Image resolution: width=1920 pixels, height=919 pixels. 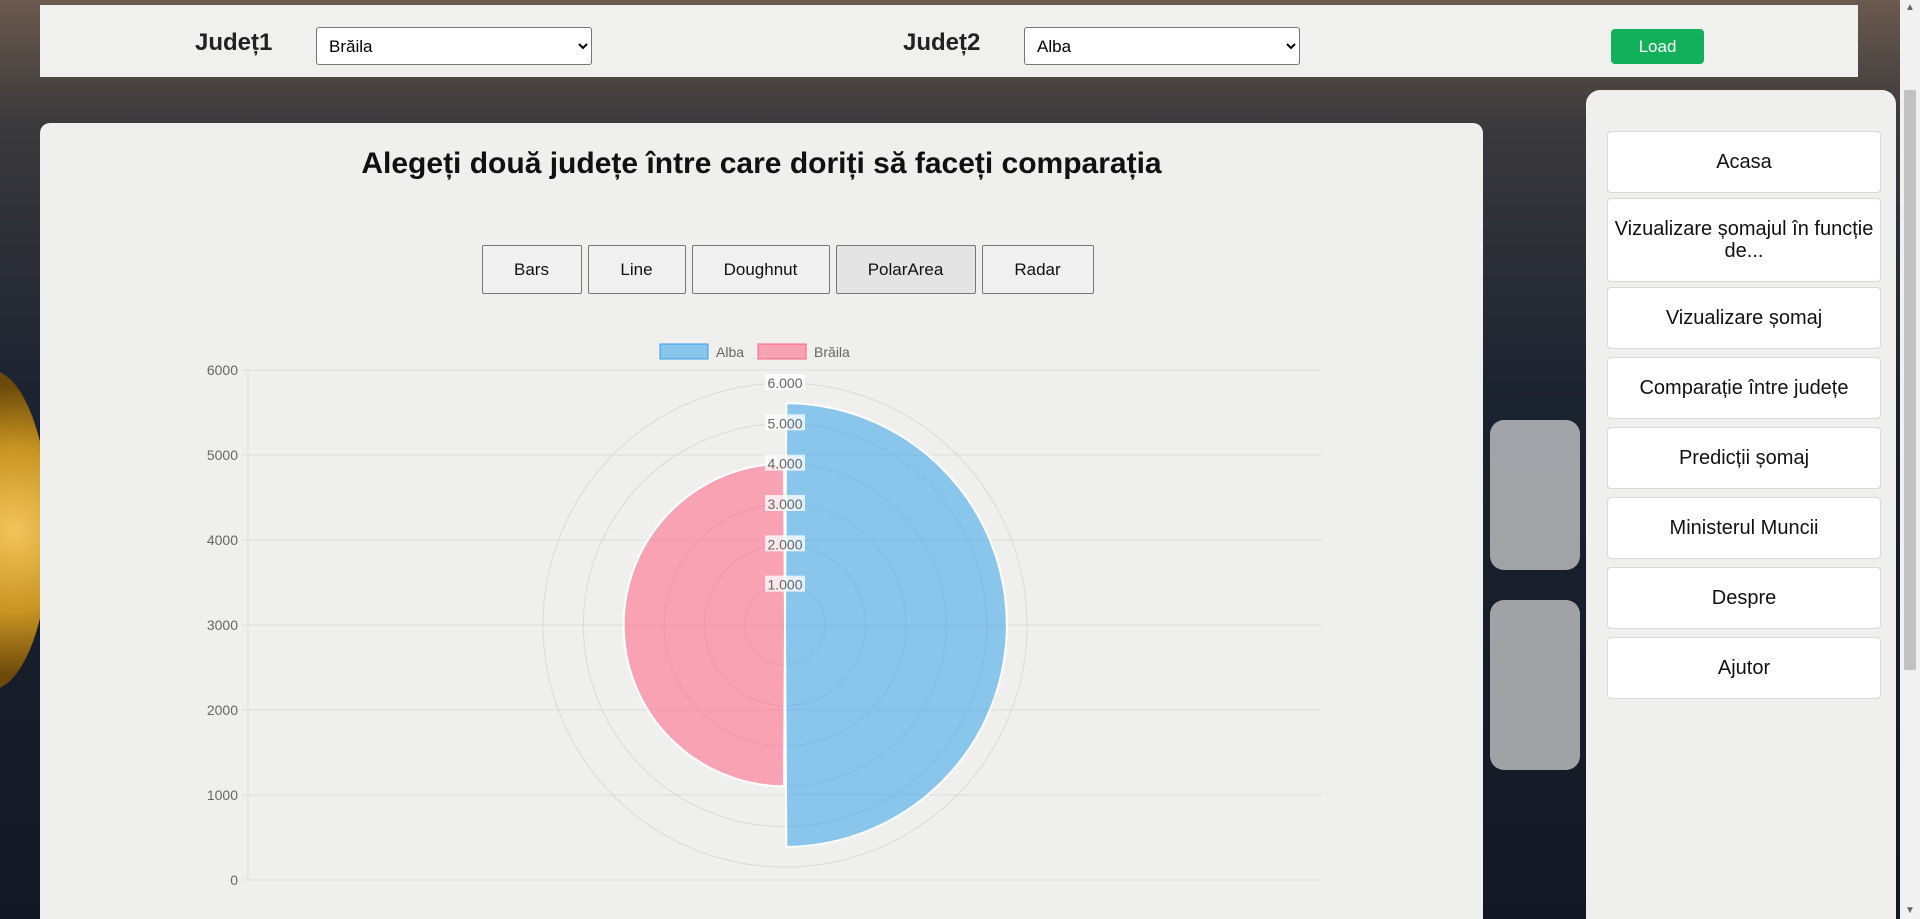 What do you see at coordinates (1744, 458) in the screenshot?
I see `sidebar-item-predictii: Predicții șomaj` at bounding box center [1744, 458].